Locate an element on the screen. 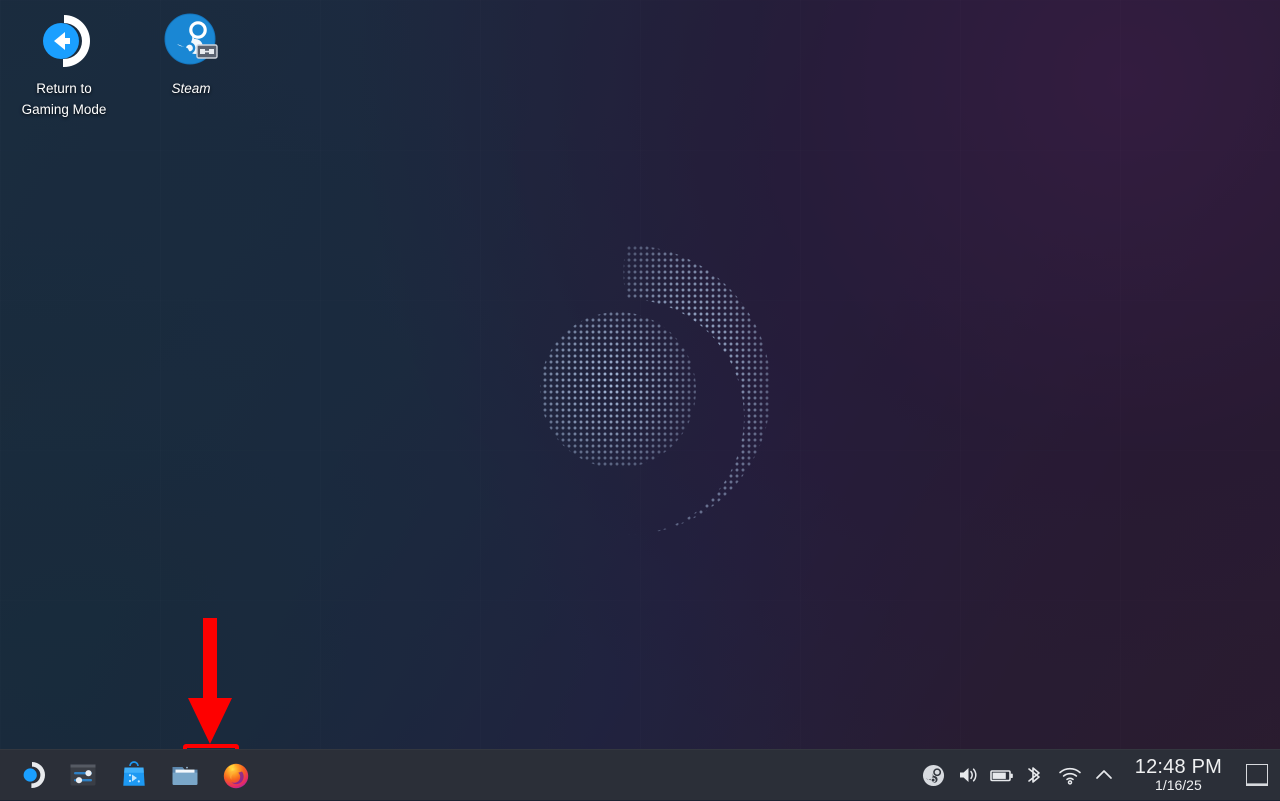 The image size is (1280, 801). desktop-icon-return-to-gaming-mode: Return to Gaming Mode is located at coordinates (64, 65).